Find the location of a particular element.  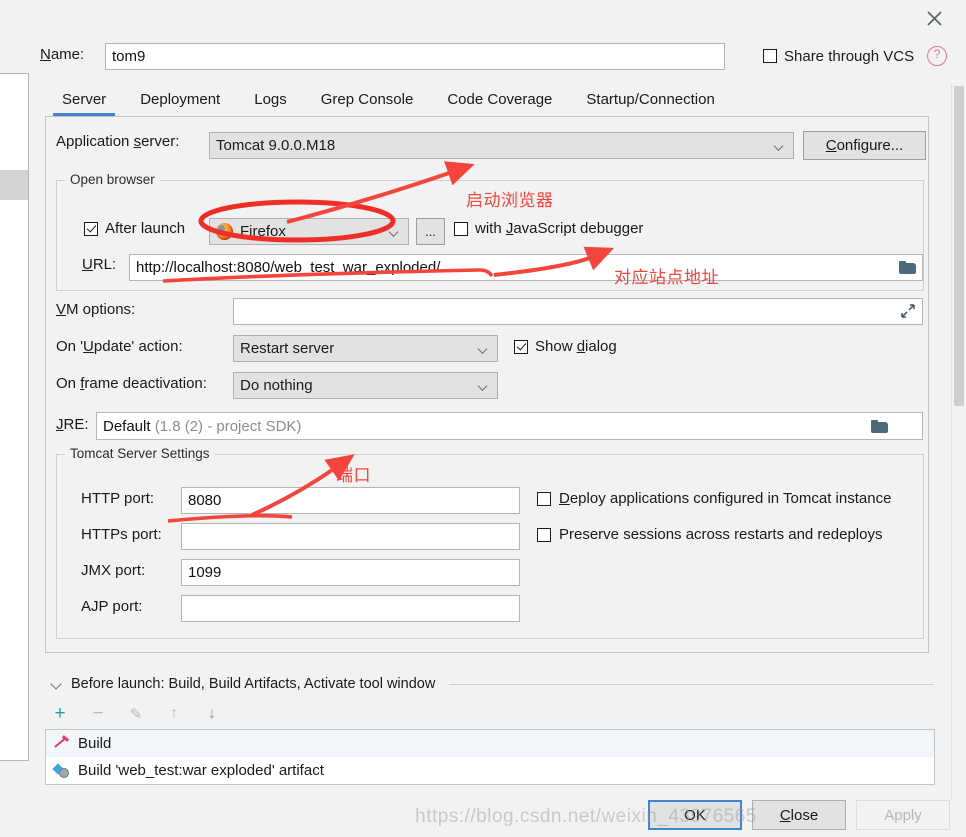

firefox-icon is located at coordinates (224, 231).